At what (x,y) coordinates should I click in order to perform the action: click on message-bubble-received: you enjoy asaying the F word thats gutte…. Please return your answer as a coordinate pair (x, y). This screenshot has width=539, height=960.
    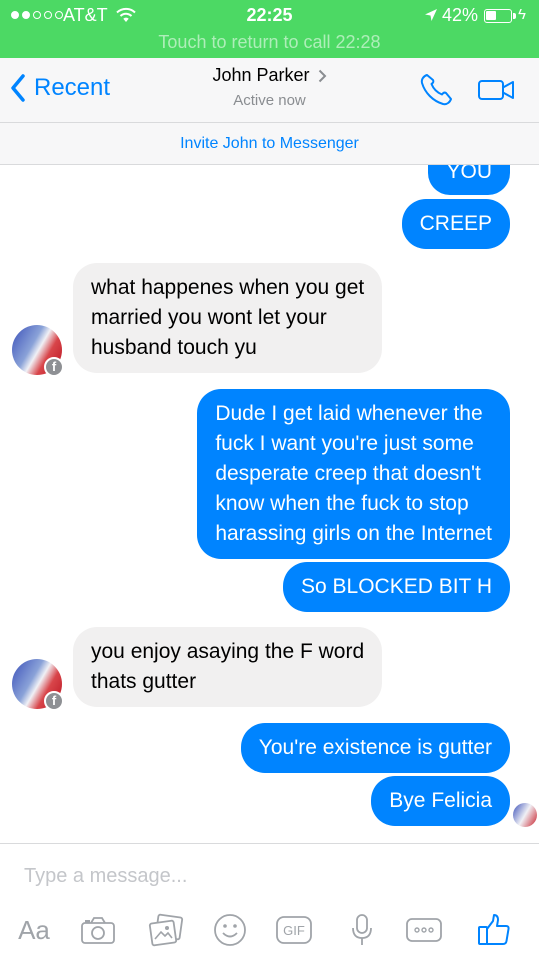
    Looking at the image, I should click on (228, 667).